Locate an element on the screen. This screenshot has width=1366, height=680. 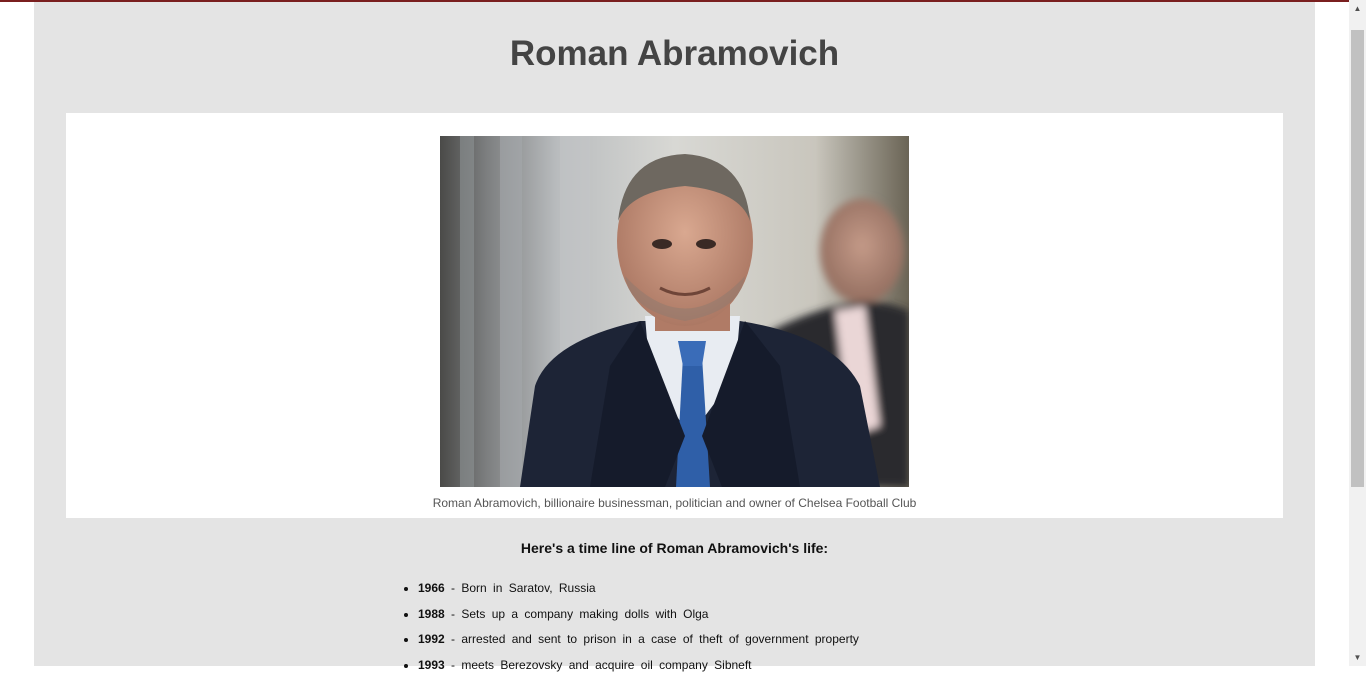
vertical-scrollbar: ▲ ▼ is located at coordinates (1357, 333).